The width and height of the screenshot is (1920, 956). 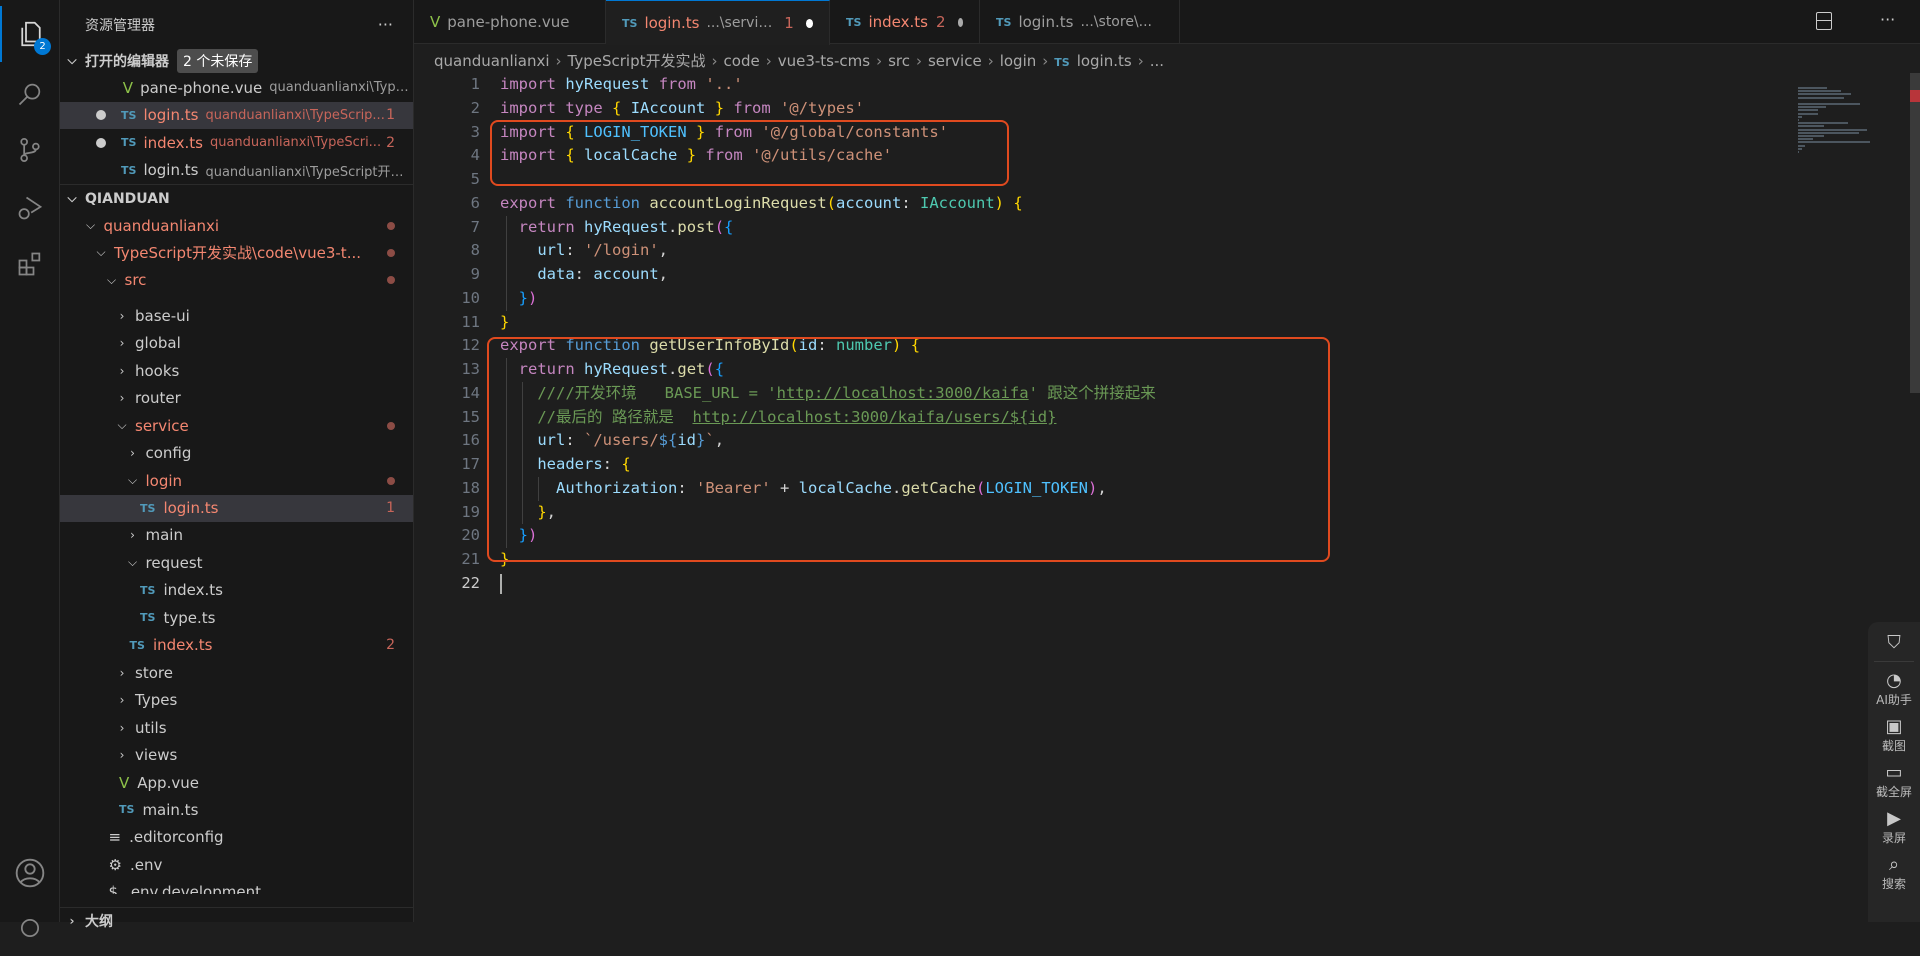 I want to click on toolbar-item: ▭ 截全屏, so click(x=1894, y=781).